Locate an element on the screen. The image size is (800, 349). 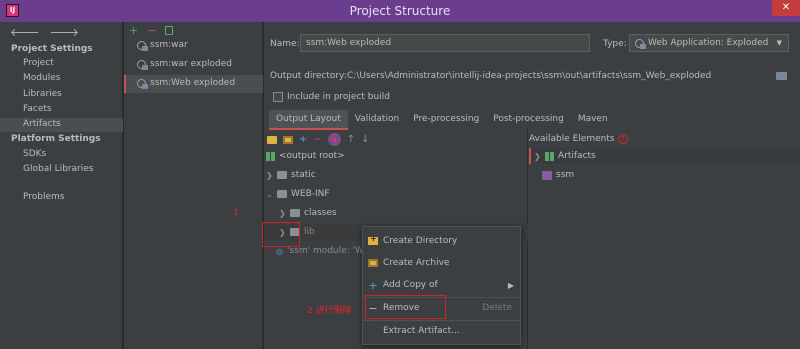
menu-item-add-copy-of: + Add Copy of ▶ is located at coordinates (441, 285).